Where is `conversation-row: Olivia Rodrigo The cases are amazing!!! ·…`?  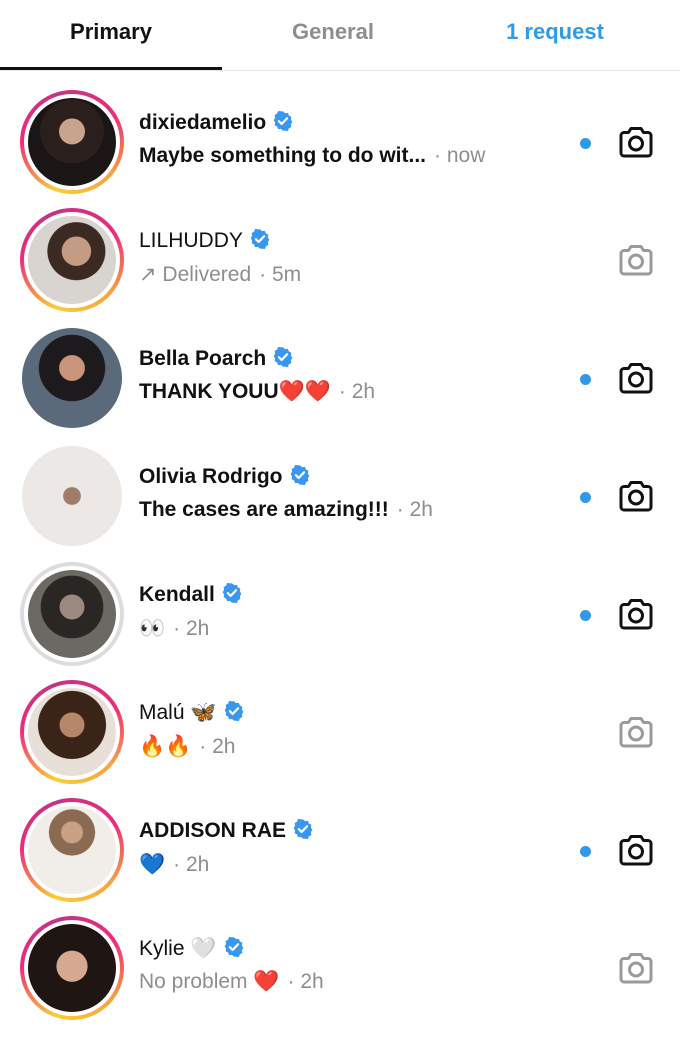
conversation-row: Olivia Rodrigo The cases are amazing!!! ·… is located at coordinates (340, 485).